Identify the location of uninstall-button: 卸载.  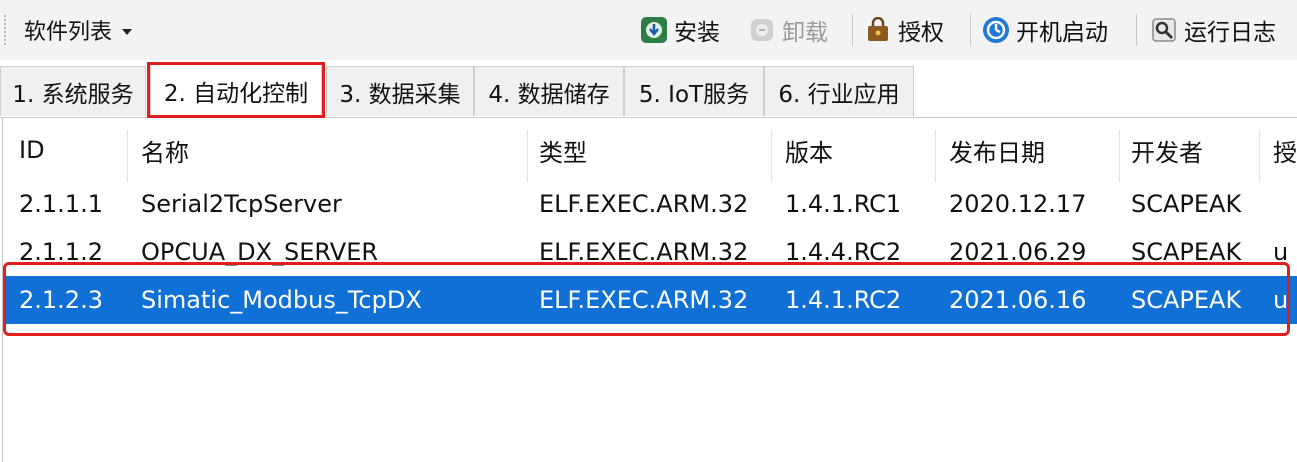
(788, 30).